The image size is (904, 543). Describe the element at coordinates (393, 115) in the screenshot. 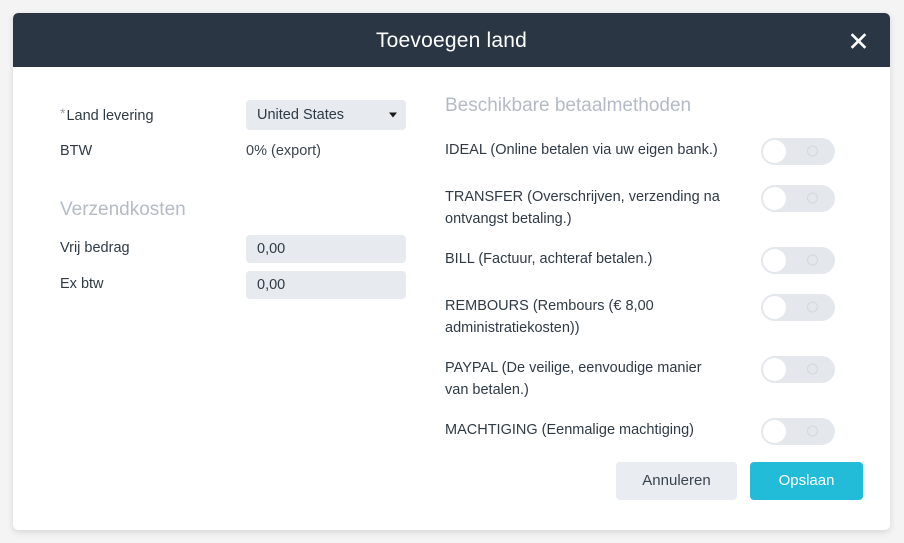

I see `chevron-down-icon` at that location.